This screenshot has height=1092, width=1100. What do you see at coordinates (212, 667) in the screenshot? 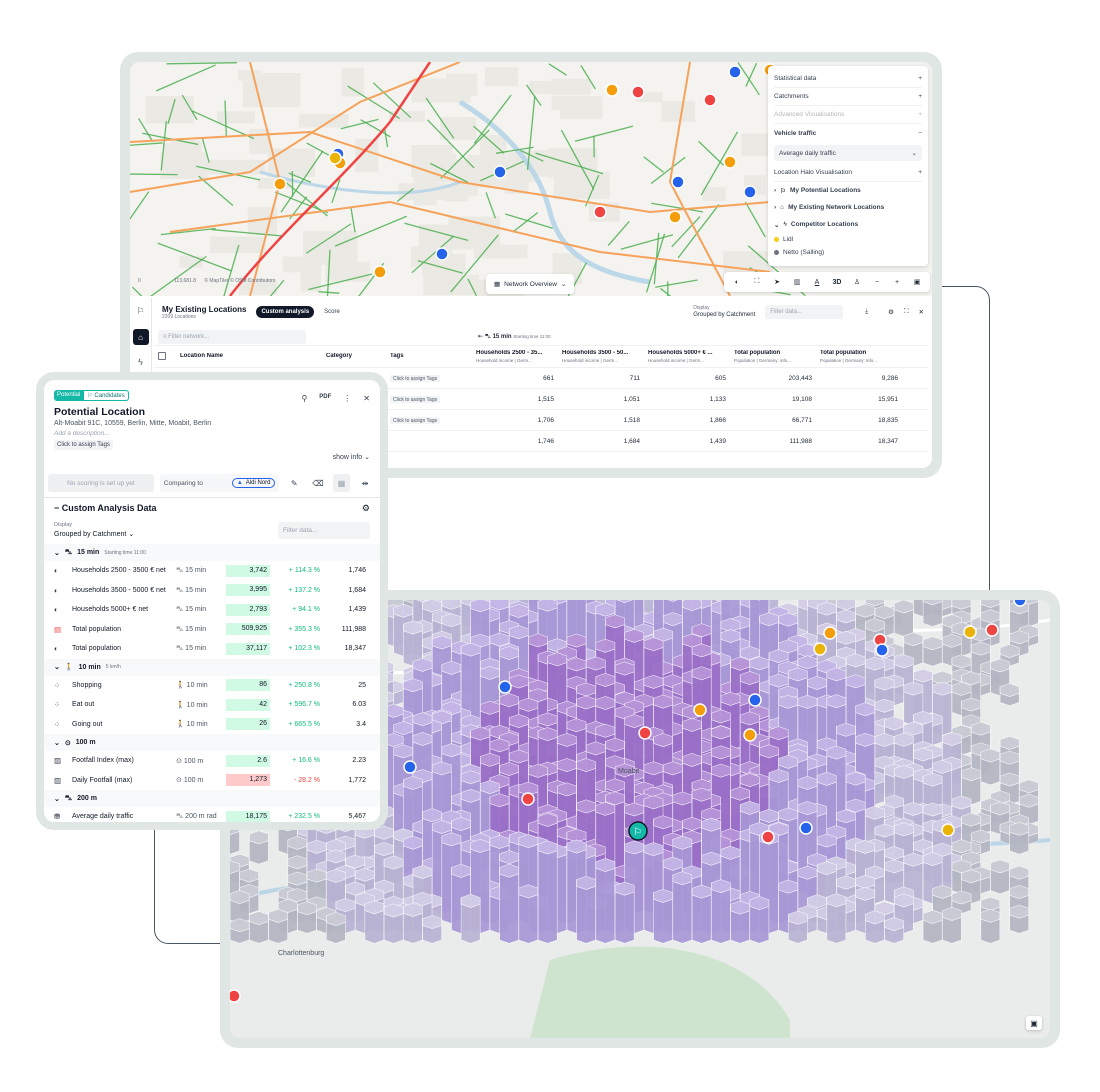
I see `group-header: ⌄ 🚶 10 min 5 km/h` at bounding box center [212, 667].